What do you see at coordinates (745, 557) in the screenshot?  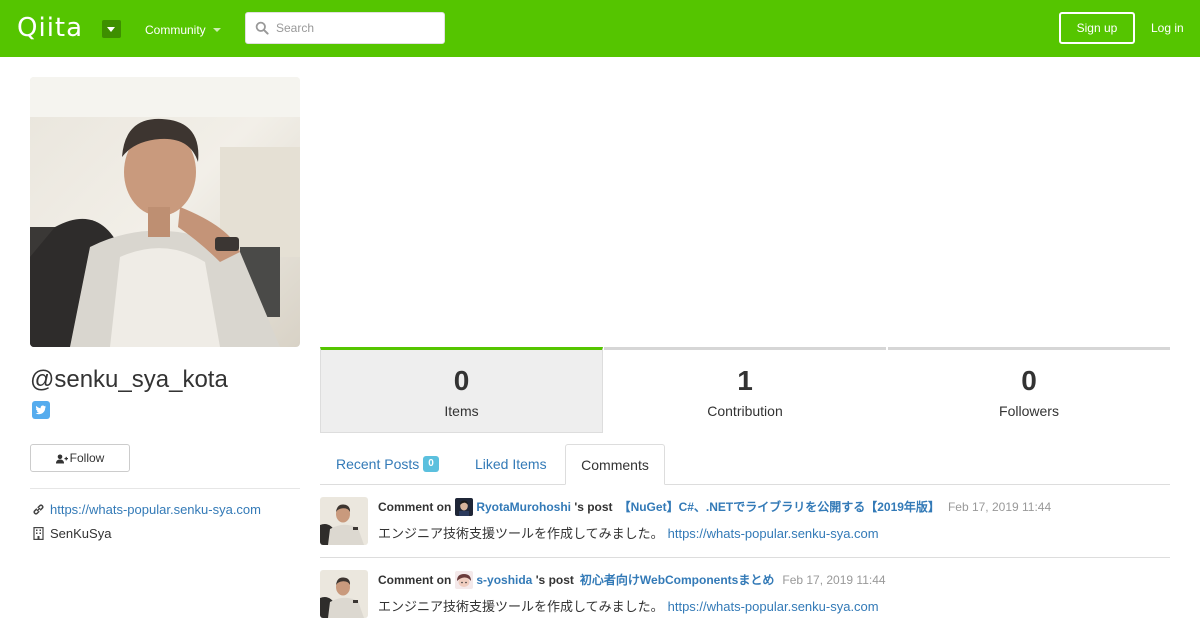 I see `comment-divider` at bounding box center [745, 557].